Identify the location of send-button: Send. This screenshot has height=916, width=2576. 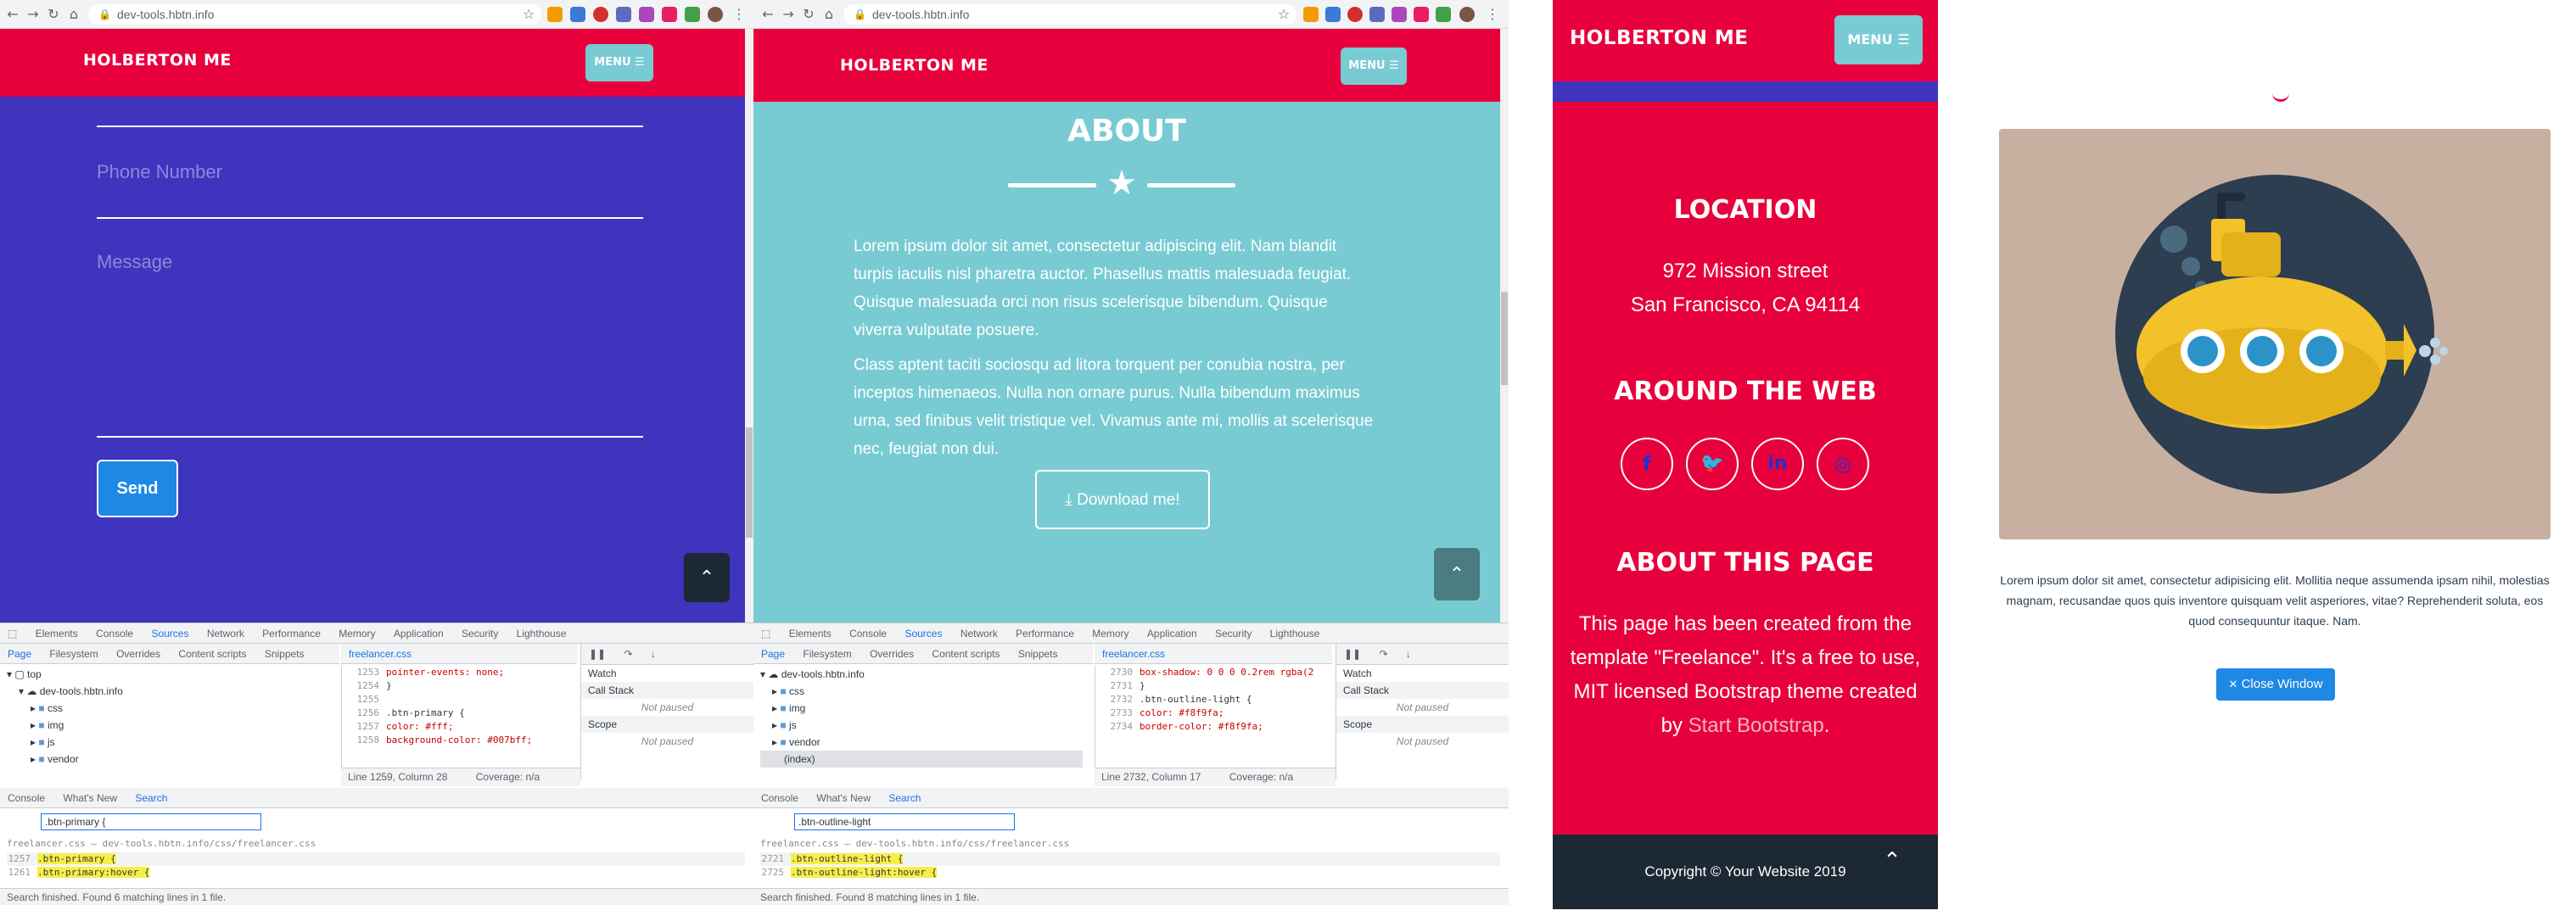
(138, 489).